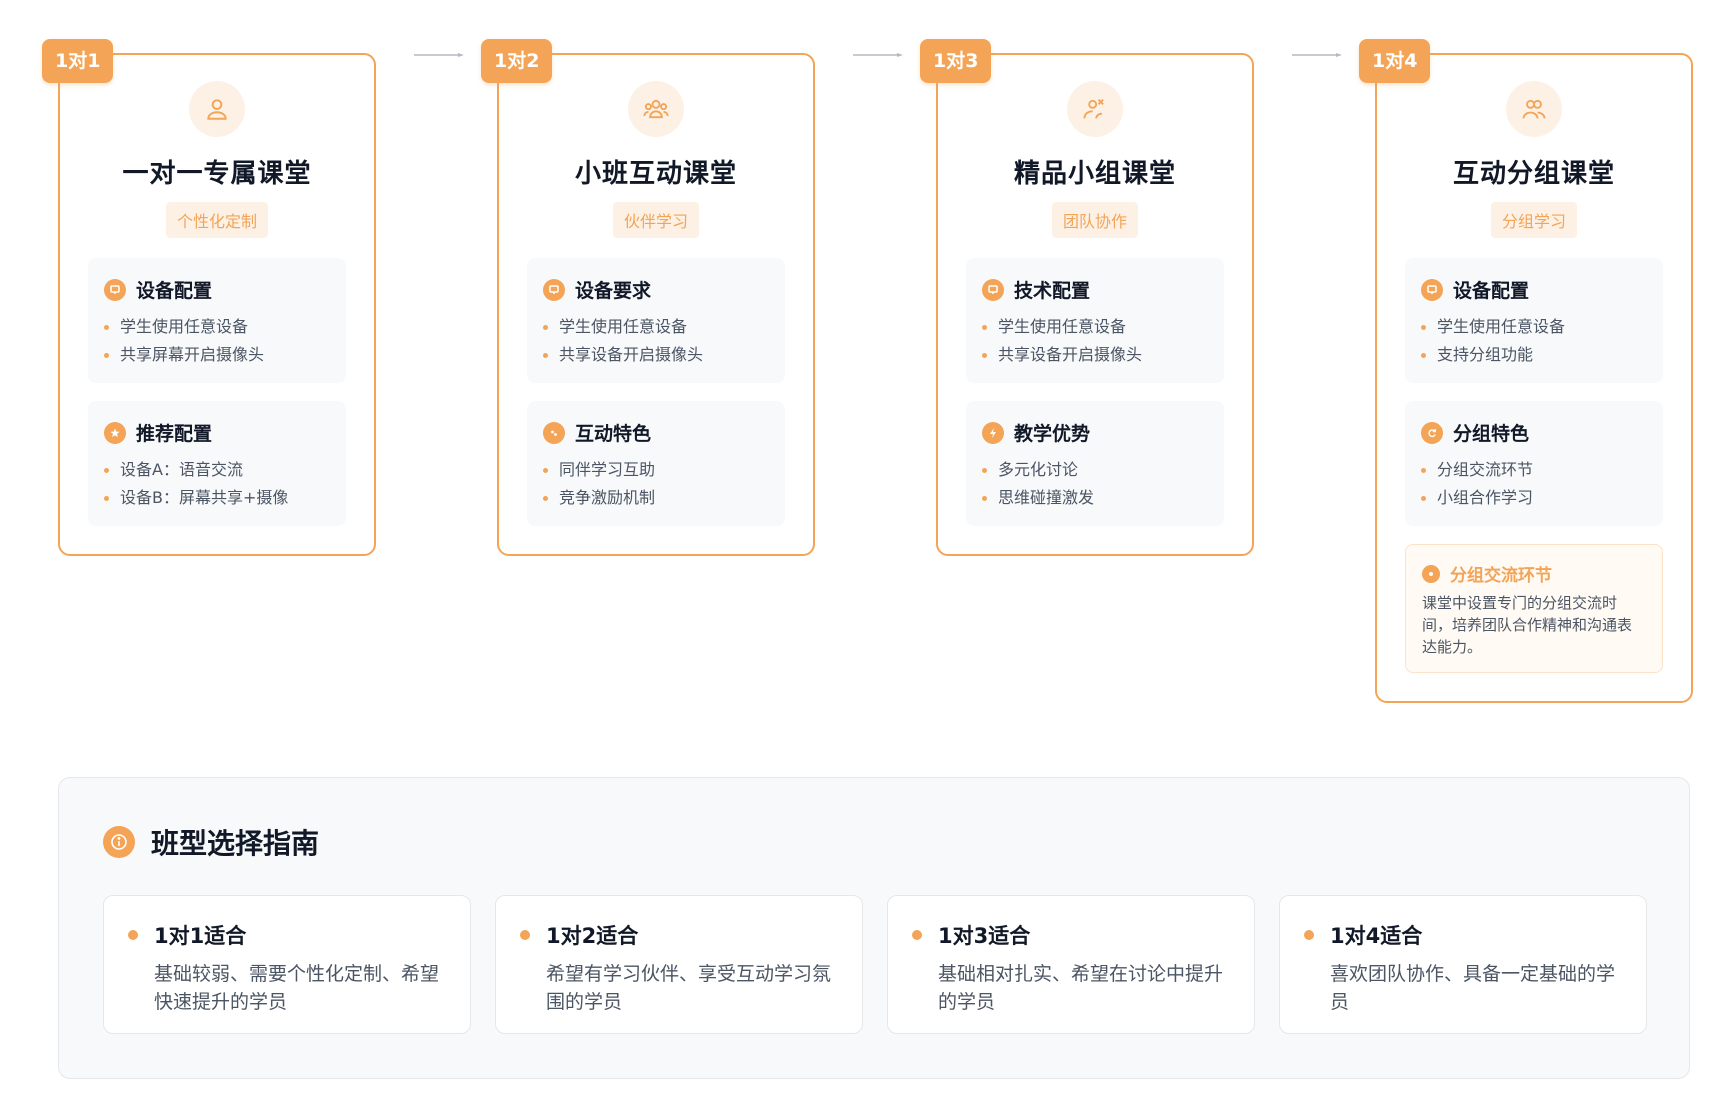 This screenshot has height=1108, width=1724. Describe the element at coordinates (554, 432) in the screenshot. I see `chat-icon` at that location.